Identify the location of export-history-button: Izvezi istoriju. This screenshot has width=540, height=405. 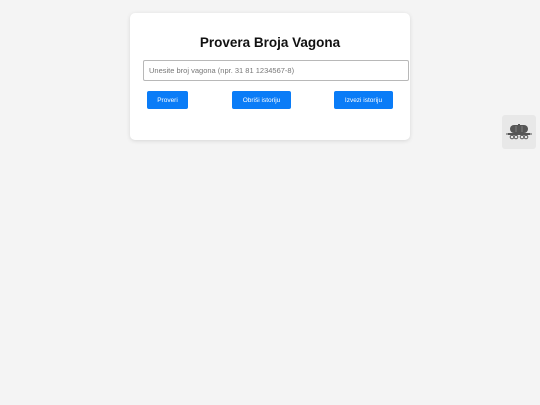
(363, 100).